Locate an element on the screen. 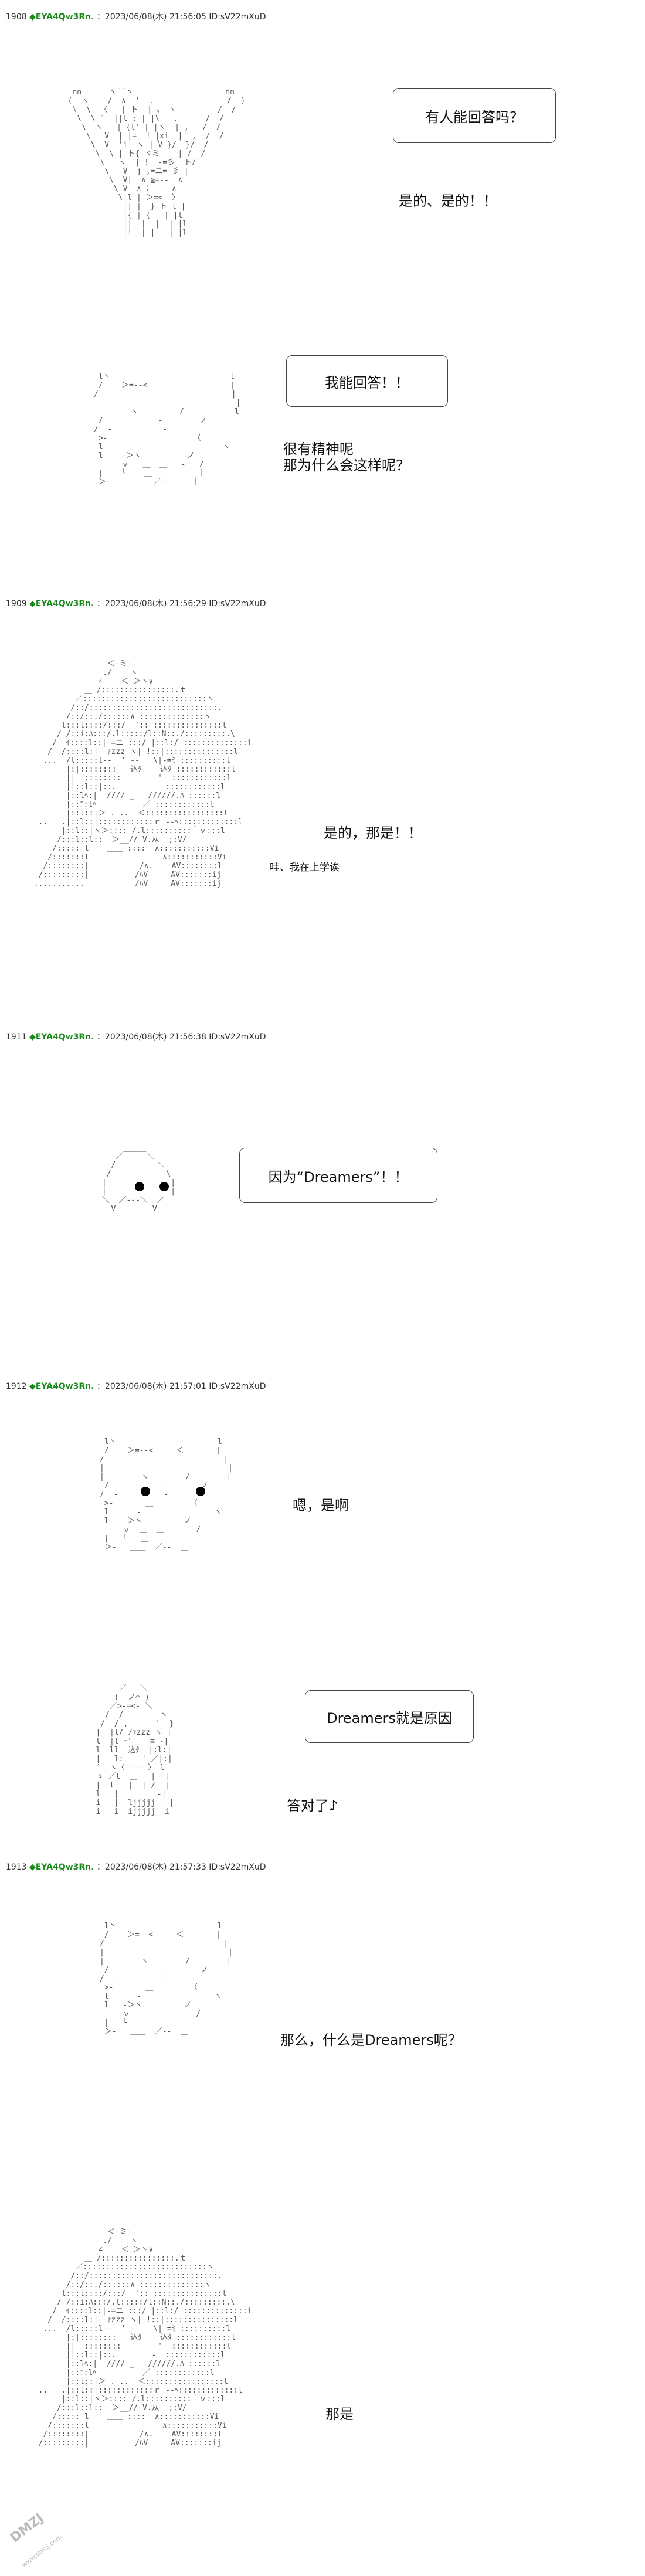 The image size is (645, 2576). speech-bubble: 我能回答！！ is located at coordinates (367, 381).